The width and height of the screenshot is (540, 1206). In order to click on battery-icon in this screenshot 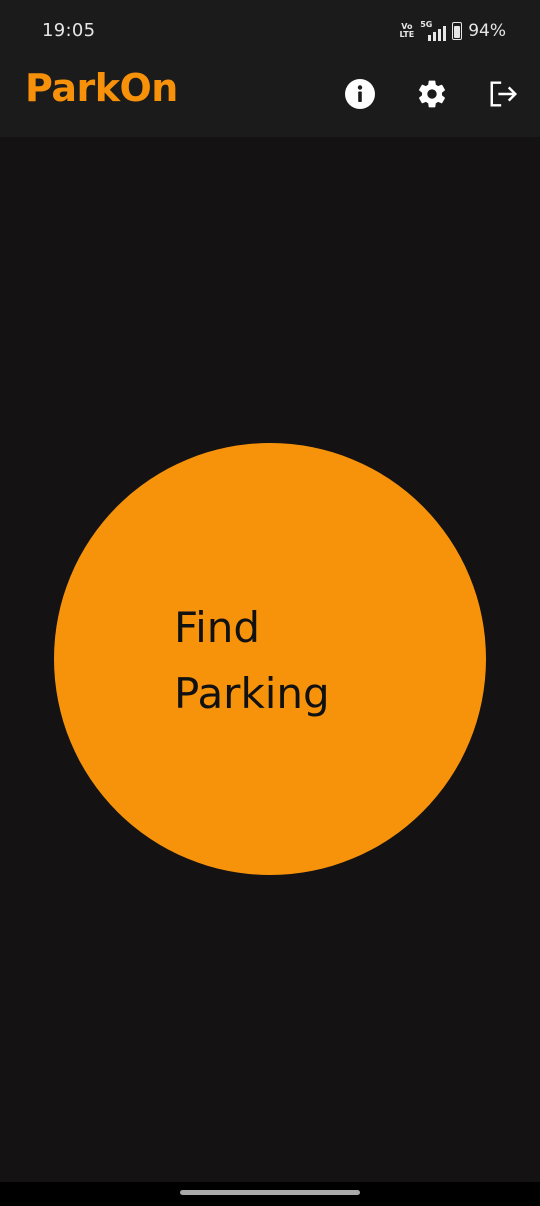, I will do `click(457, 31)`.